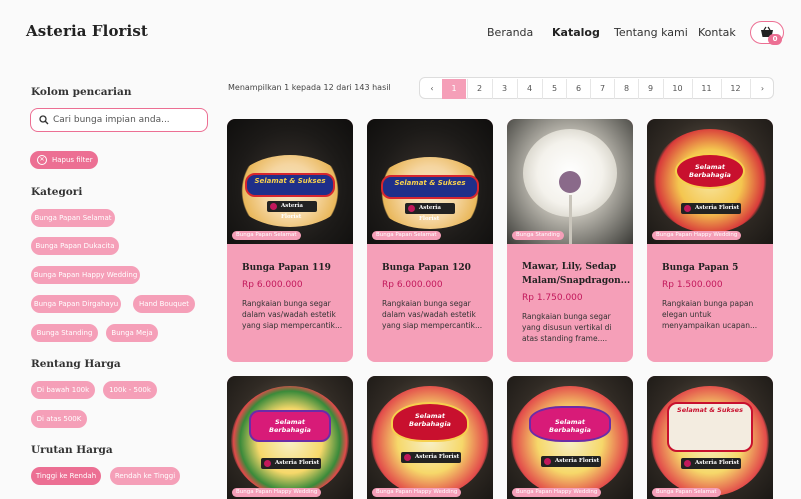 The width and height of the screenshot is (801, 499). Describe the element at coordinates (692, 285) in the screenshot. I see `product-price: Rp 1.500.000` at that location.